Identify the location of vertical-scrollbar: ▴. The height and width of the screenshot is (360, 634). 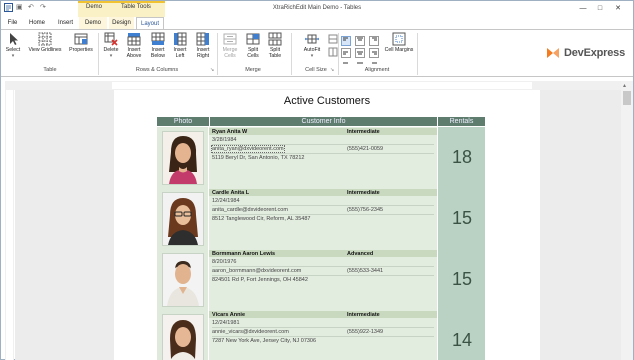
(627, 220).